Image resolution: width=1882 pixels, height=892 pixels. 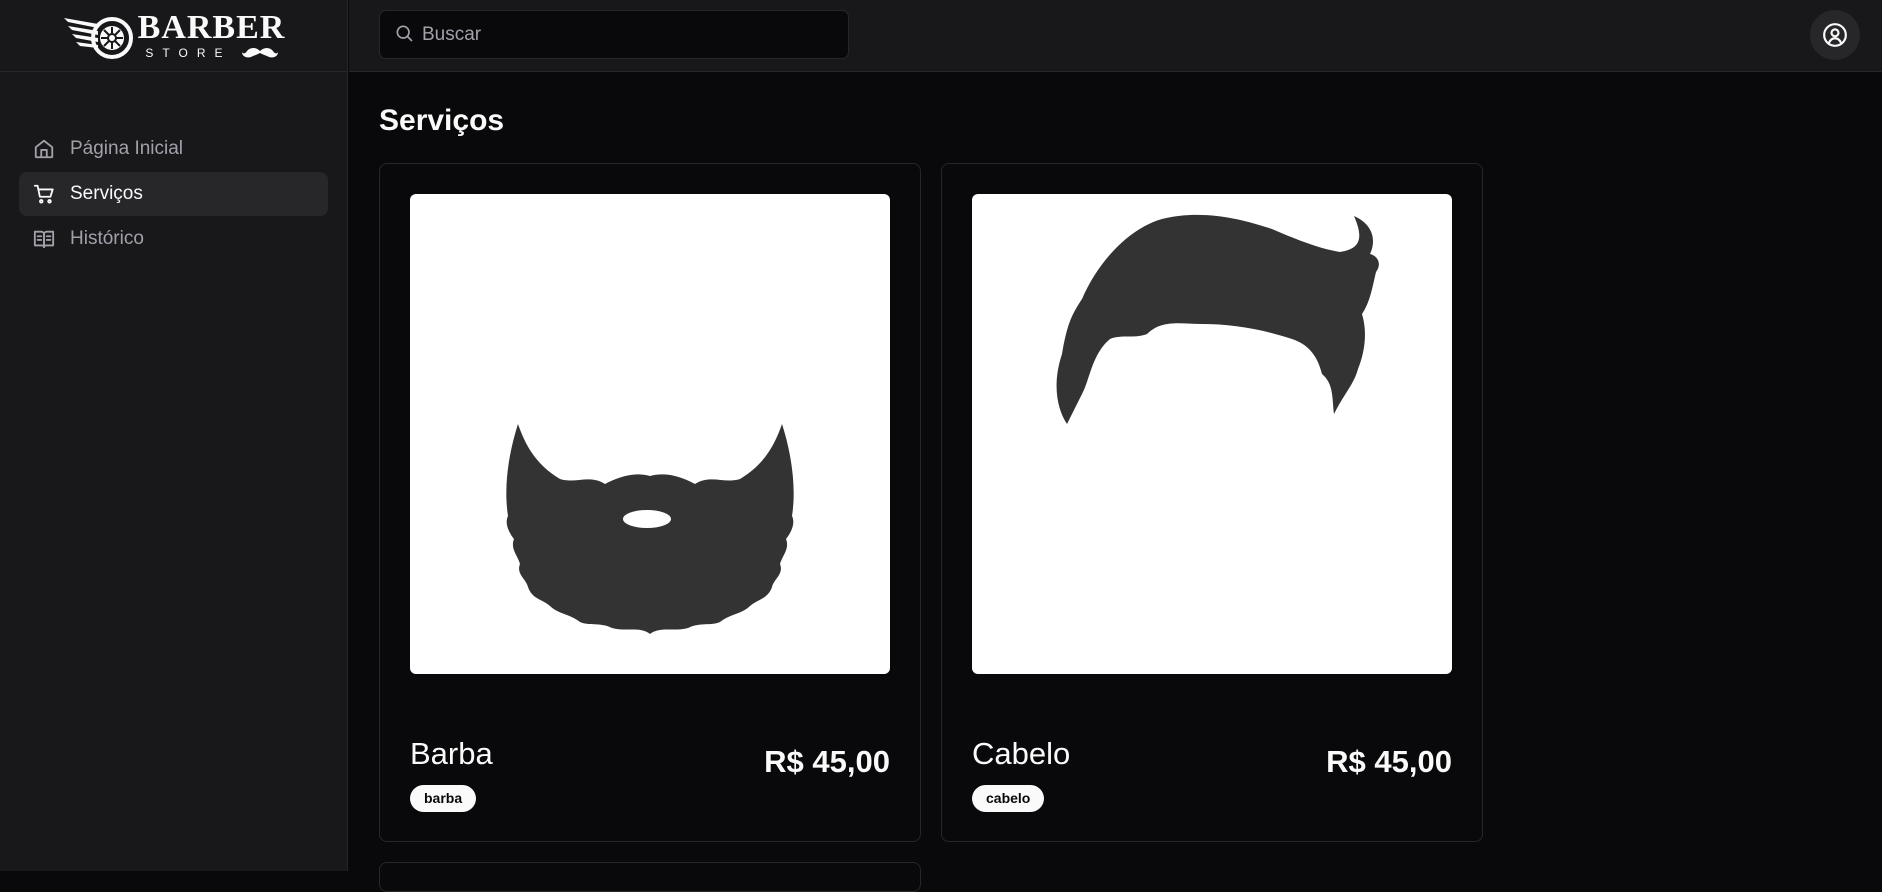 What do you see at coordinates (1008, 798) in the screenshot?
I see `service-tag: cabelo` at bounding box center [1008, 798].